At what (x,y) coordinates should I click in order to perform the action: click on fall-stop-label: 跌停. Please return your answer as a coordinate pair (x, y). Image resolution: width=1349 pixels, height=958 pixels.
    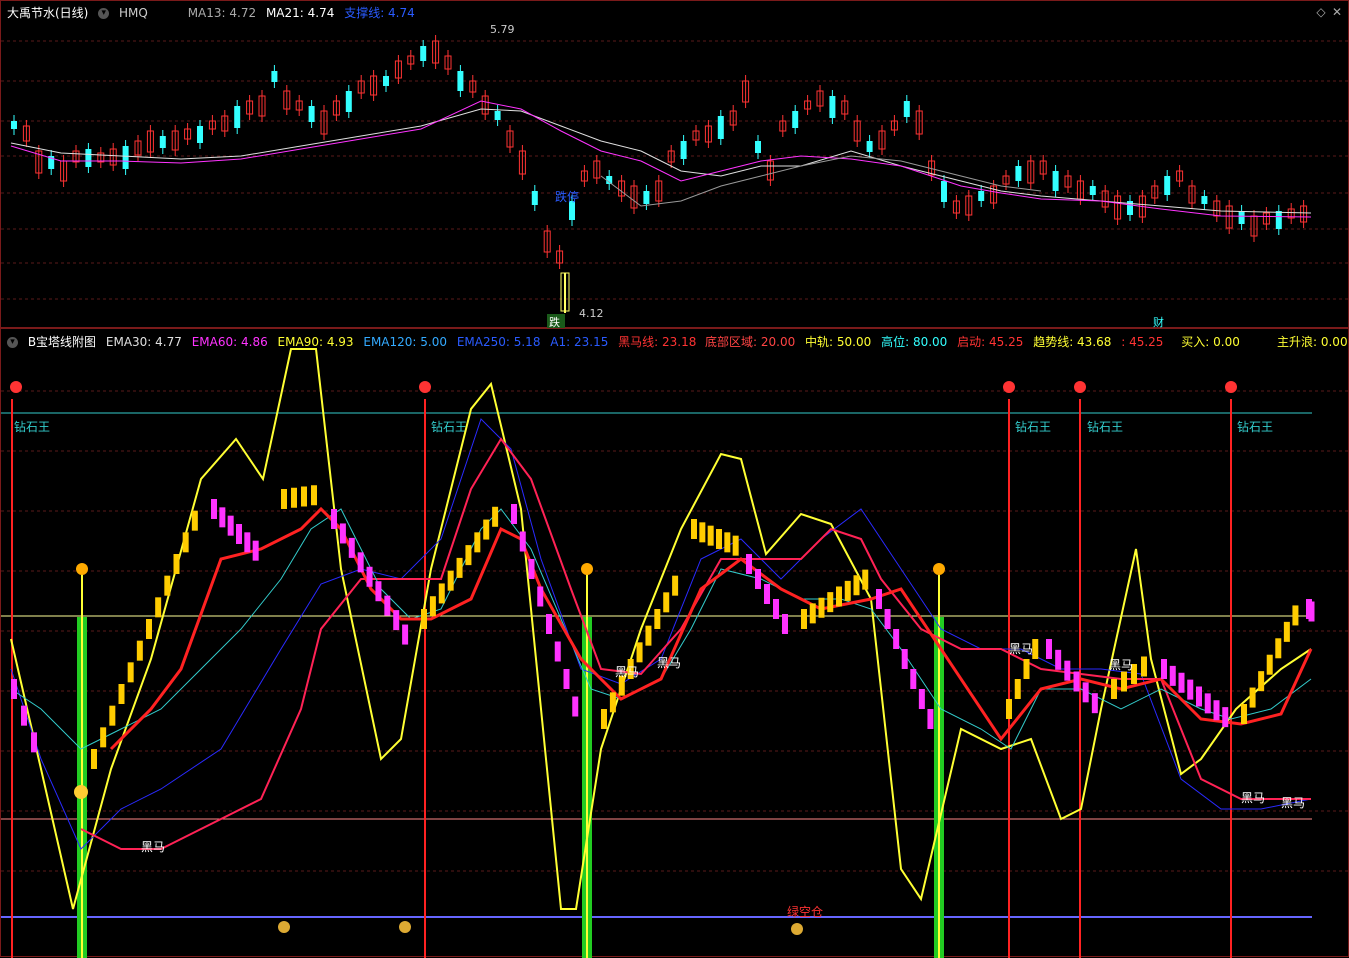
    Looking at the image, I should click on (567, 196).